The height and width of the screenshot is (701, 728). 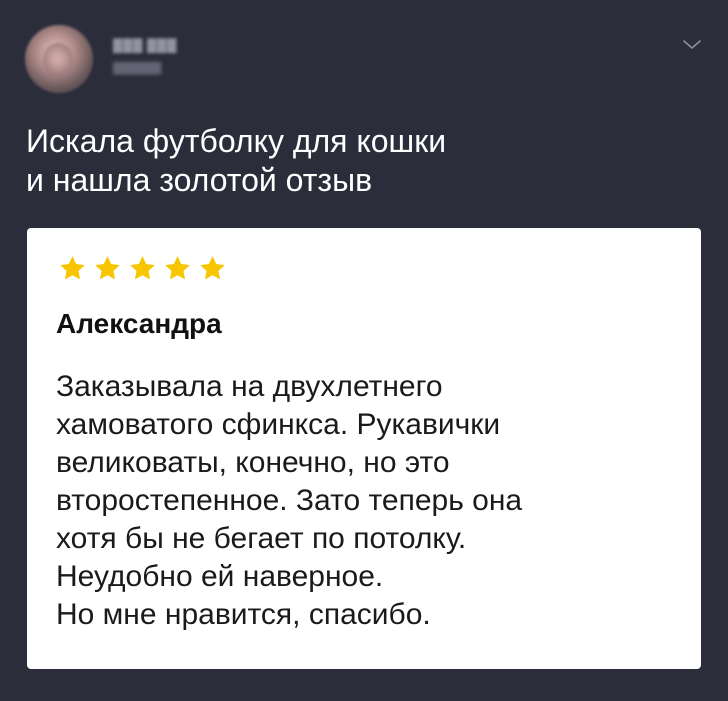 I want to click on review-line-6: Неудобно ей наверное., so click(x=220, y=576).